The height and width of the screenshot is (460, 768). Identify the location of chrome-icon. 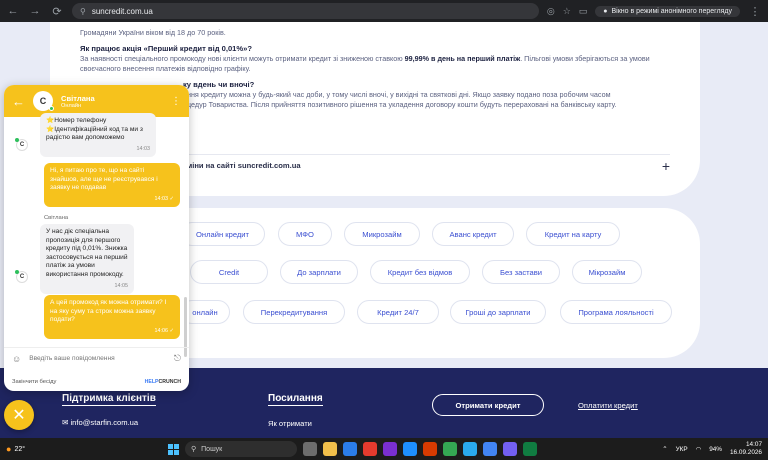
(450, 449).